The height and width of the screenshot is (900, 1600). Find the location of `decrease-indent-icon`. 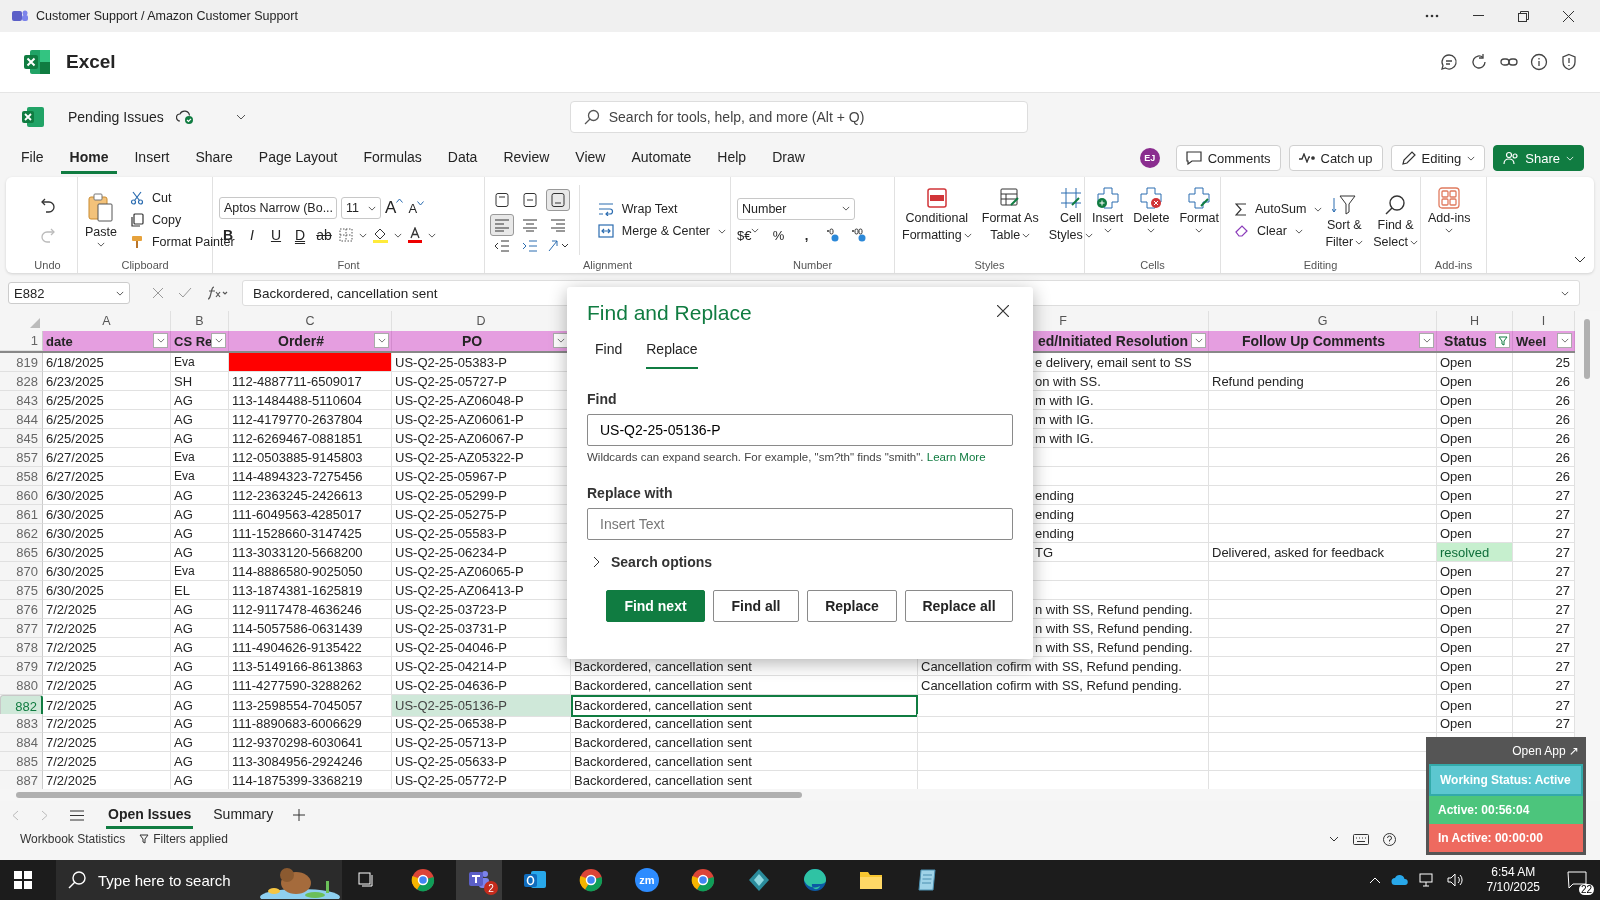

decrease-indent-icon is located at coordinates (502, 246).